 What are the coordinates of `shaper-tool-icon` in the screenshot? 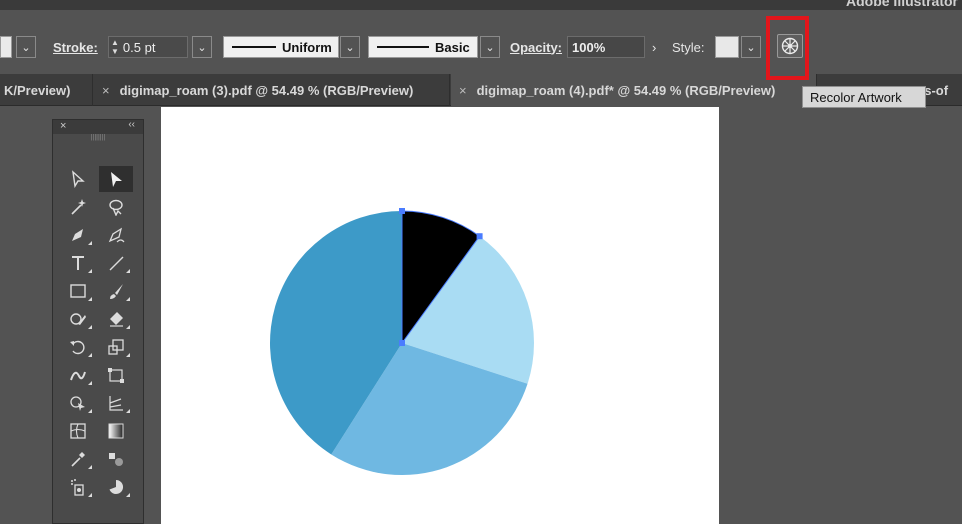 It's located at (78, 319).